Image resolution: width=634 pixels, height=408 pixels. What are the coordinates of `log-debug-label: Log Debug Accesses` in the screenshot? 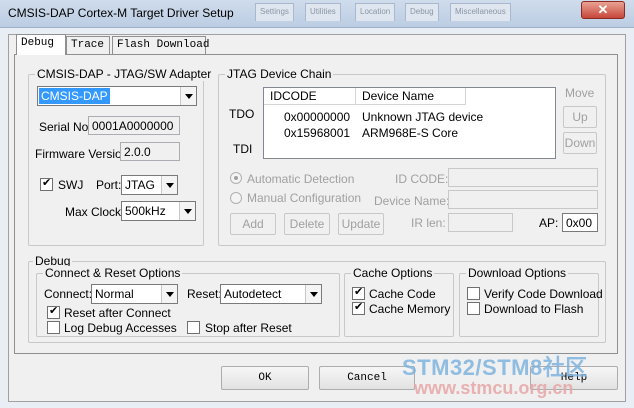 It's located at (120, 328).